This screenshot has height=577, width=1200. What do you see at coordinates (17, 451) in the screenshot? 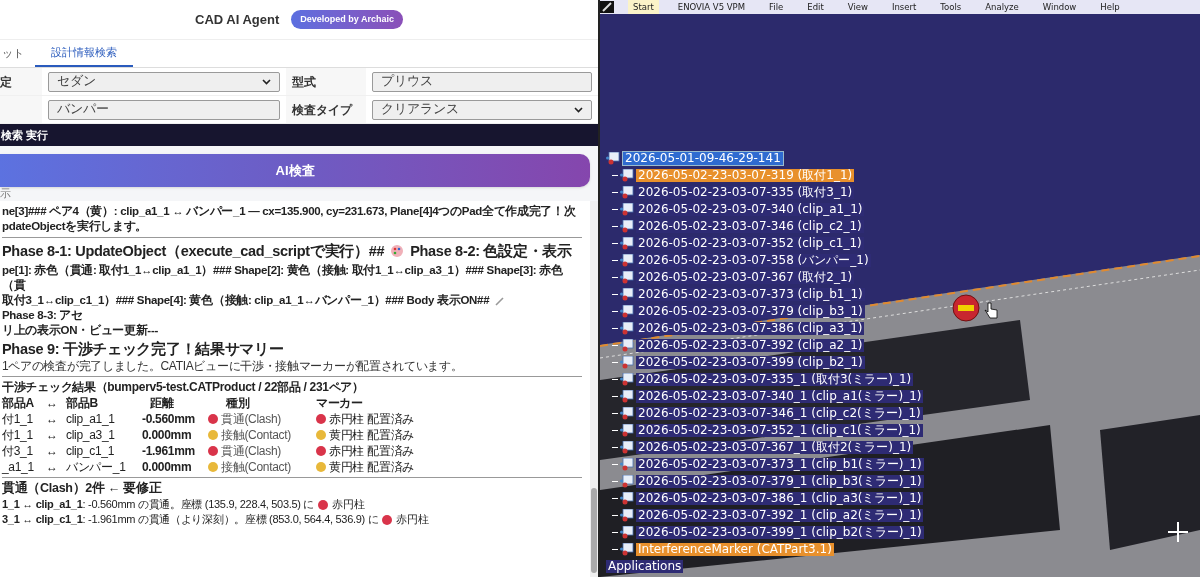
I see `table-cell: 付3_1` at bounding box center [17, 451].